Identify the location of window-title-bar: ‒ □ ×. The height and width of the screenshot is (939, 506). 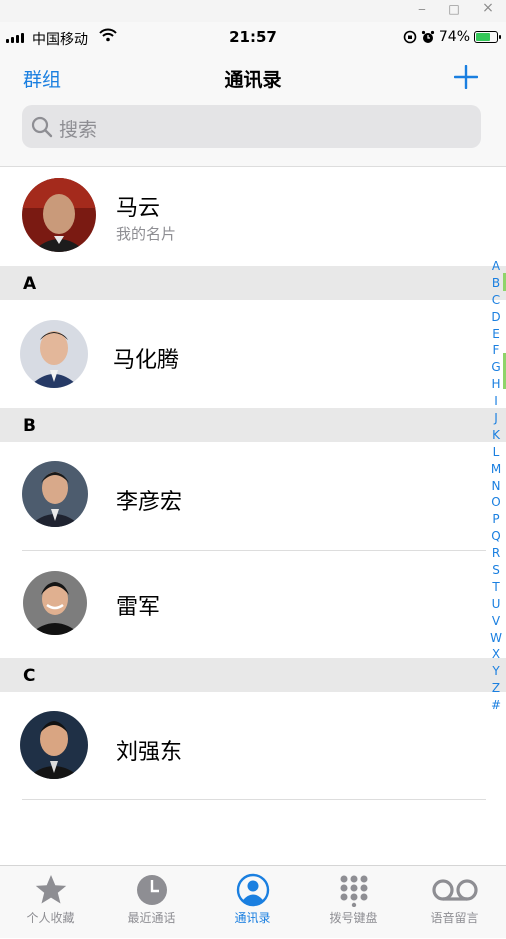
(253, 11).